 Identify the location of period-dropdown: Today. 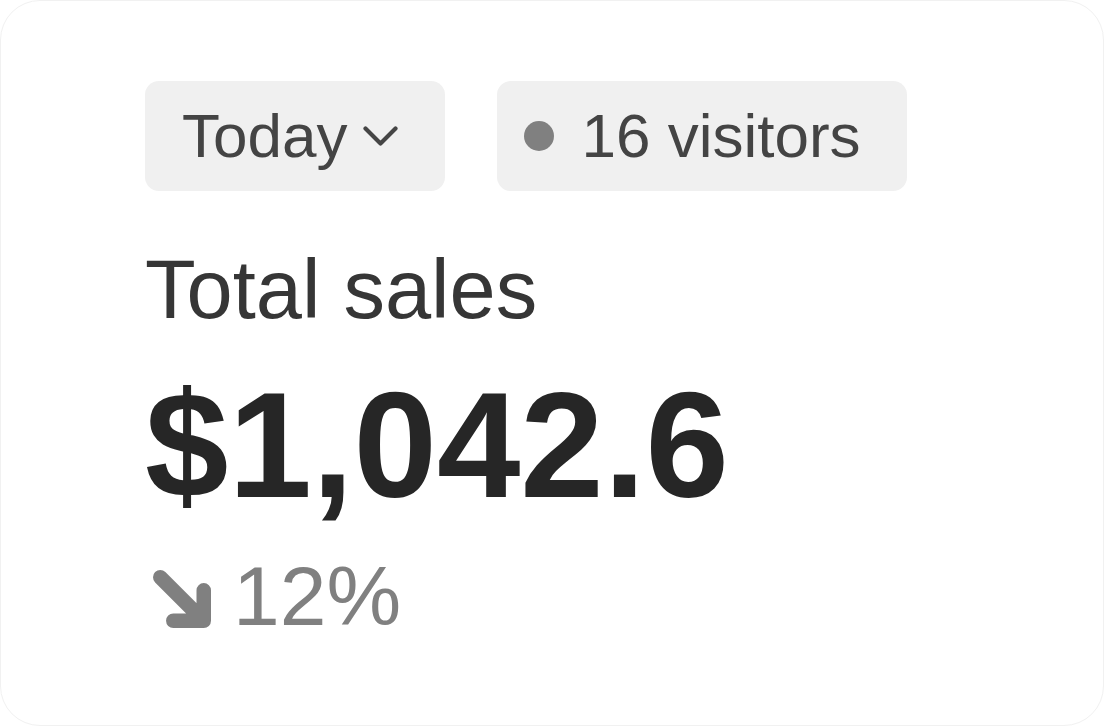
(295, 136).